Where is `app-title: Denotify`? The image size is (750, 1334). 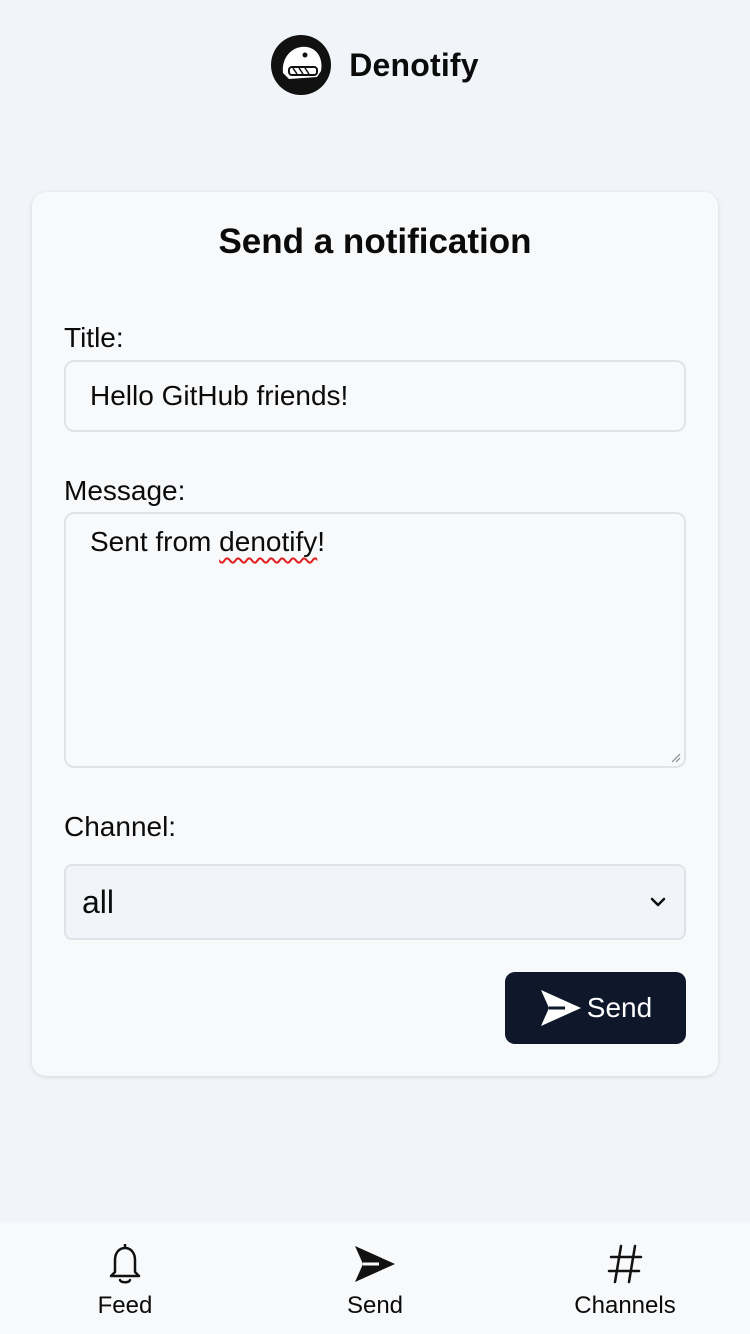 app-title: Denotify is located at coordinates (414, 64).